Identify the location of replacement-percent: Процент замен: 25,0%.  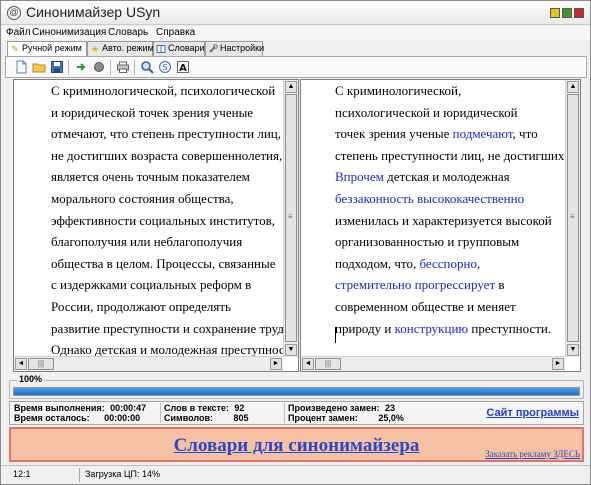
(346, 418).